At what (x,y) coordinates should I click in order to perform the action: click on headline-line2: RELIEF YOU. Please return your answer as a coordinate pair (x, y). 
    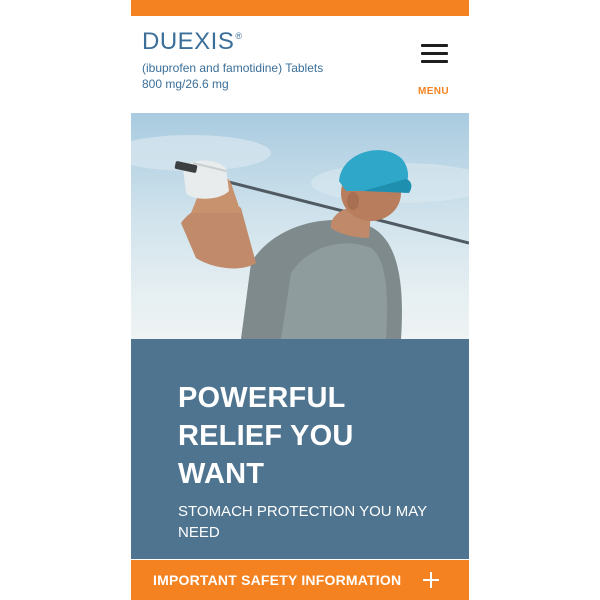
    Looking at the image, I should click on (266, 436).